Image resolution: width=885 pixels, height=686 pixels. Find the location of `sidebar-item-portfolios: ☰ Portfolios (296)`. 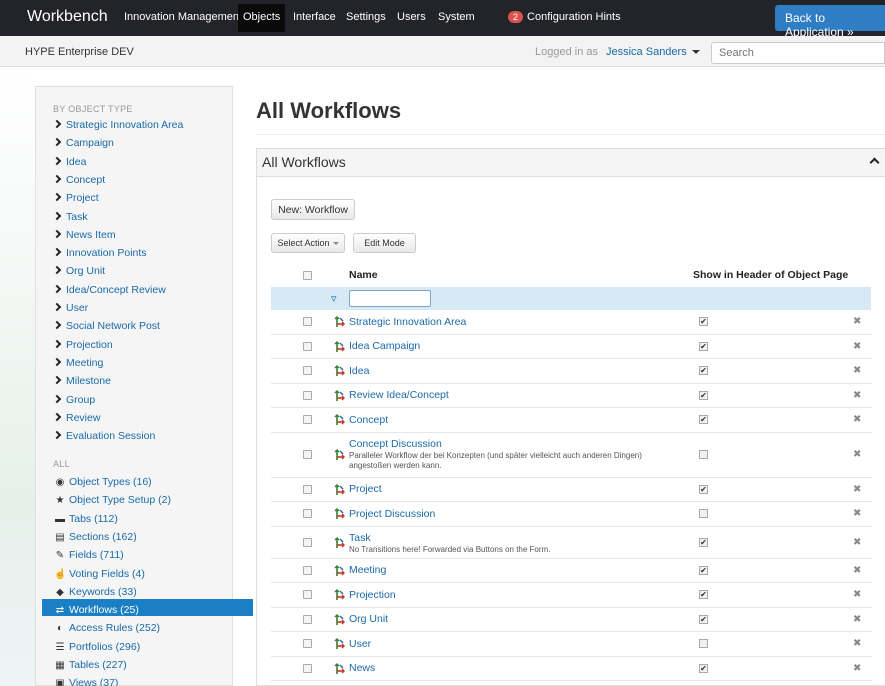

sidebar-item-portfolios: ☰ Portfolios (296) is located at coordinates (97, 647).